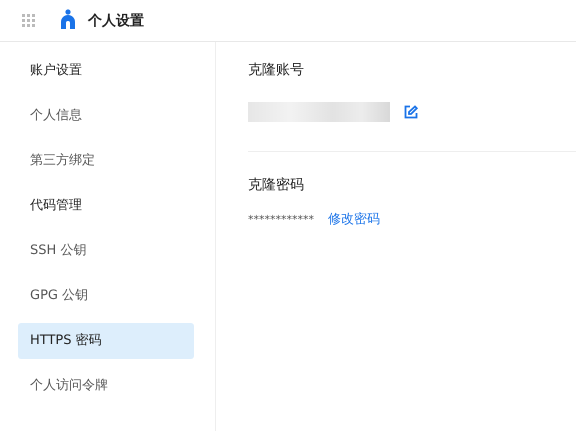 This screenshot has height=431, width=576. What do you see at coordinates (106, 71) in the screenshot?
I see `sidebar-item: 账户设置` at bounding box center [106, 71].